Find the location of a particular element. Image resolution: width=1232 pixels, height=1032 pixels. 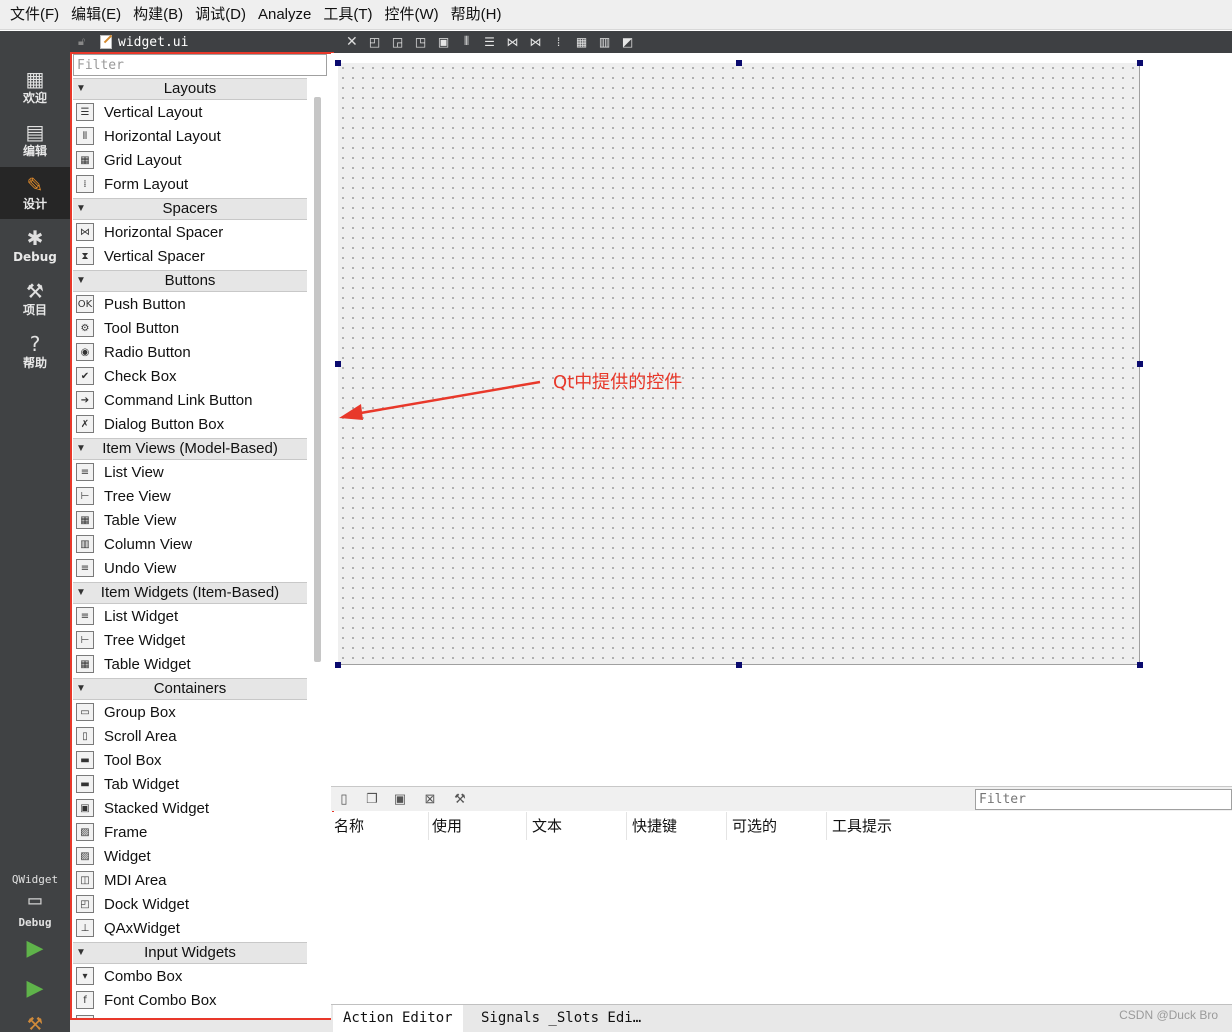

layout-horizontal-icon: ⦀ is located at coordinates (466, 41).